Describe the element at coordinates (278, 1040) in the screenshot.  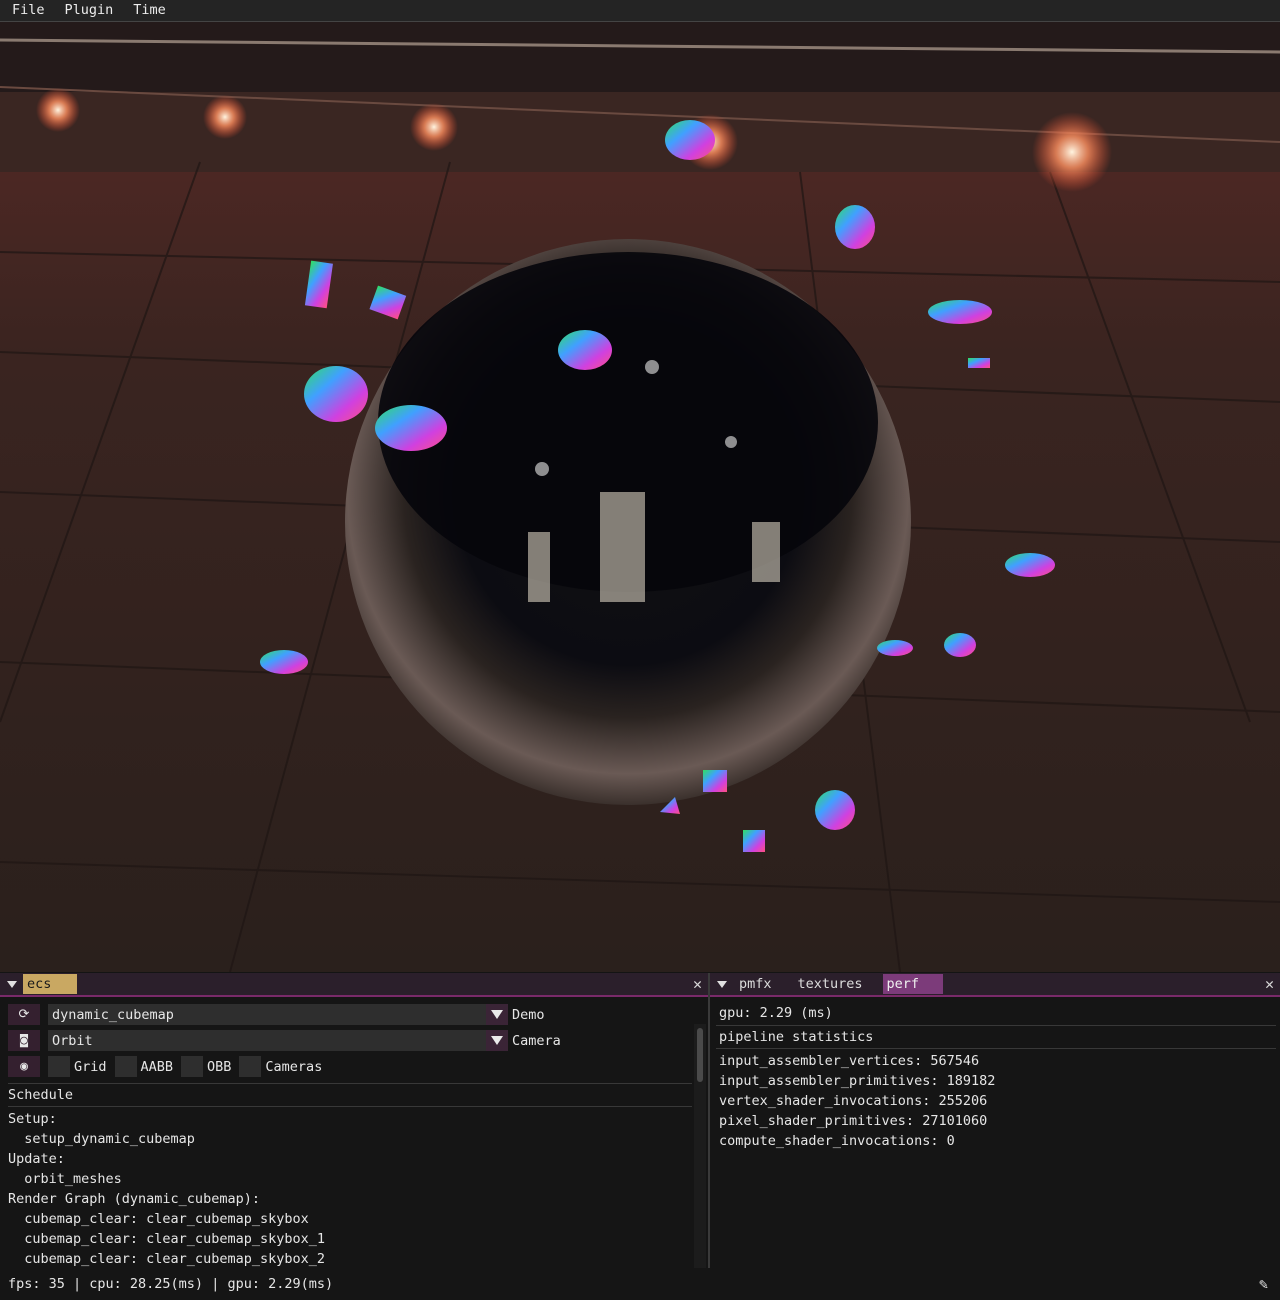
I see `camera-combo: Orbit` at that location.